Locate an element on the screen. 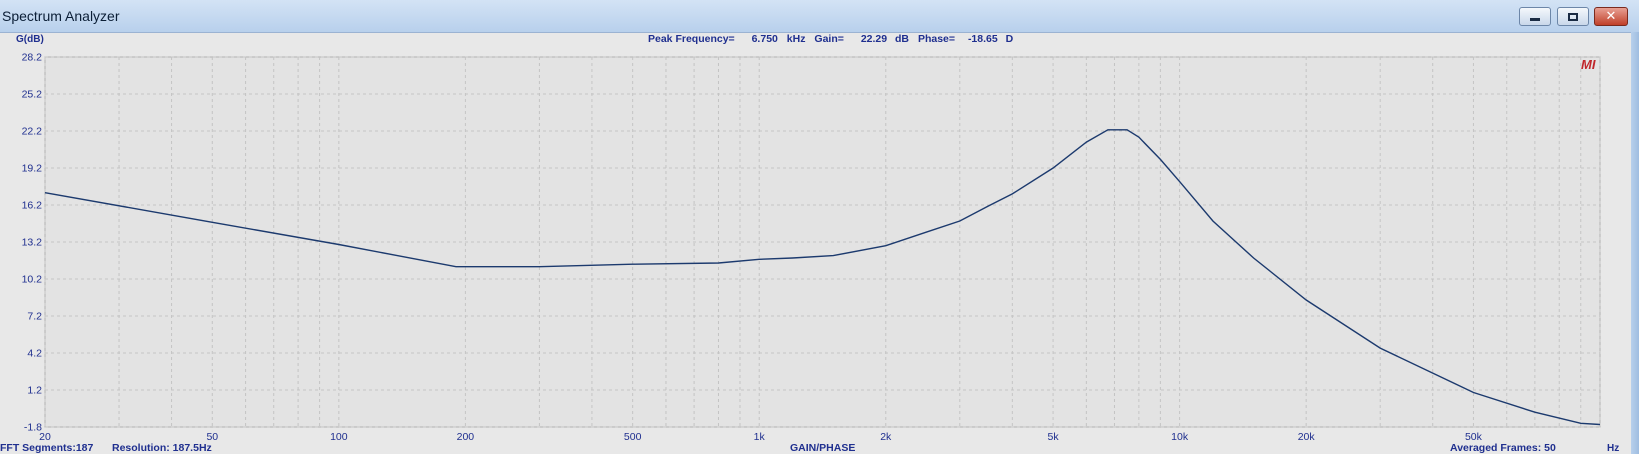 Image resolution: width=1639 pixels, height=454 pixels. close-button: ✕ is located at coordinates (1611, 16).